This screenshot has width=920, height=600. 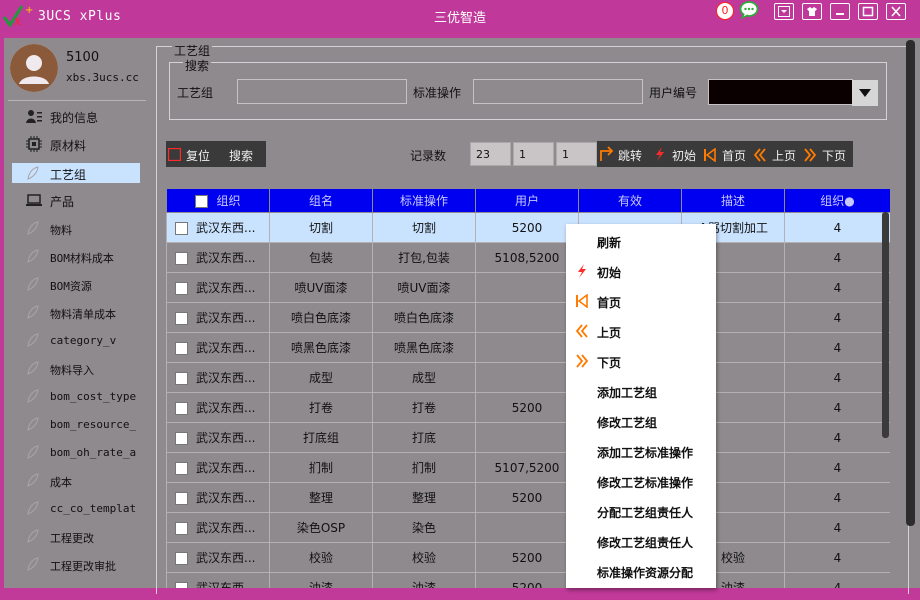 I want to click on sidebar-item-my-info: 我的信息, so click(x=76, y=116).